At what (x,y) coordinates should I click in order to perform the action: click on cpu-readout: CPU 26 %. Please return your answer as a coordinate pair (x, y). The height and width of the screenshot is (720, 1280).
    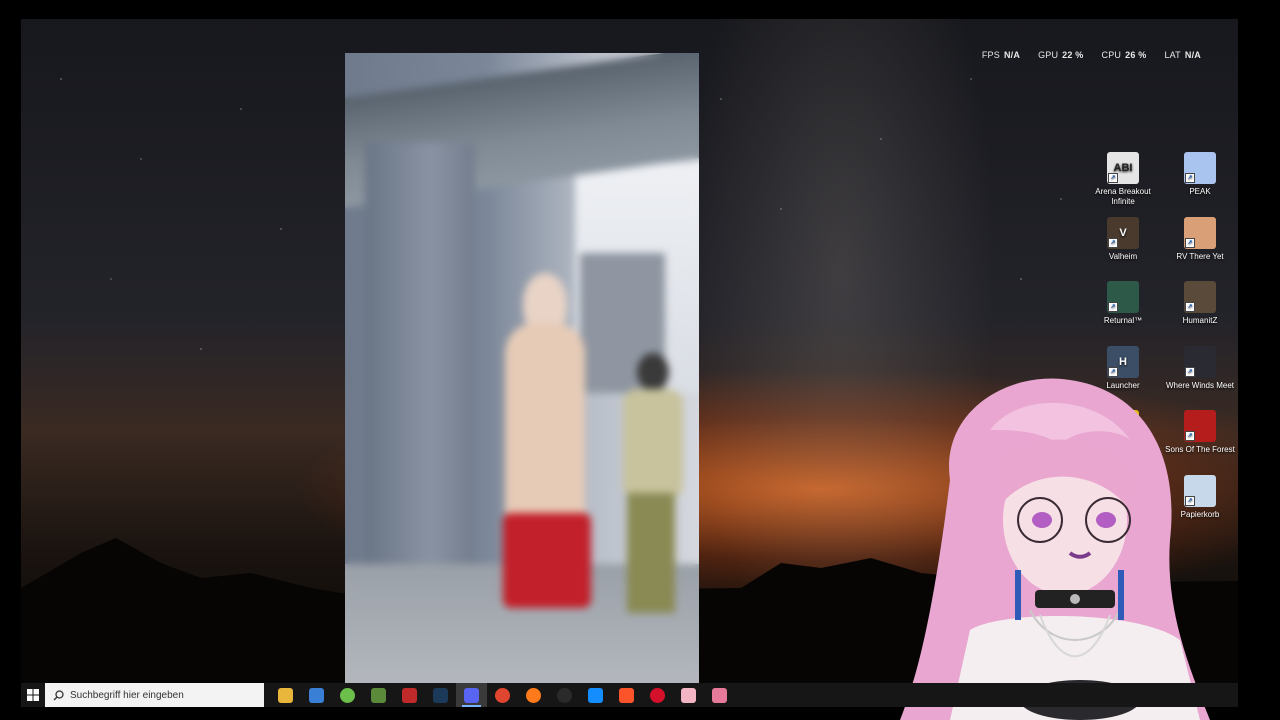
    Looking at the image, I should click on (1124, 56).